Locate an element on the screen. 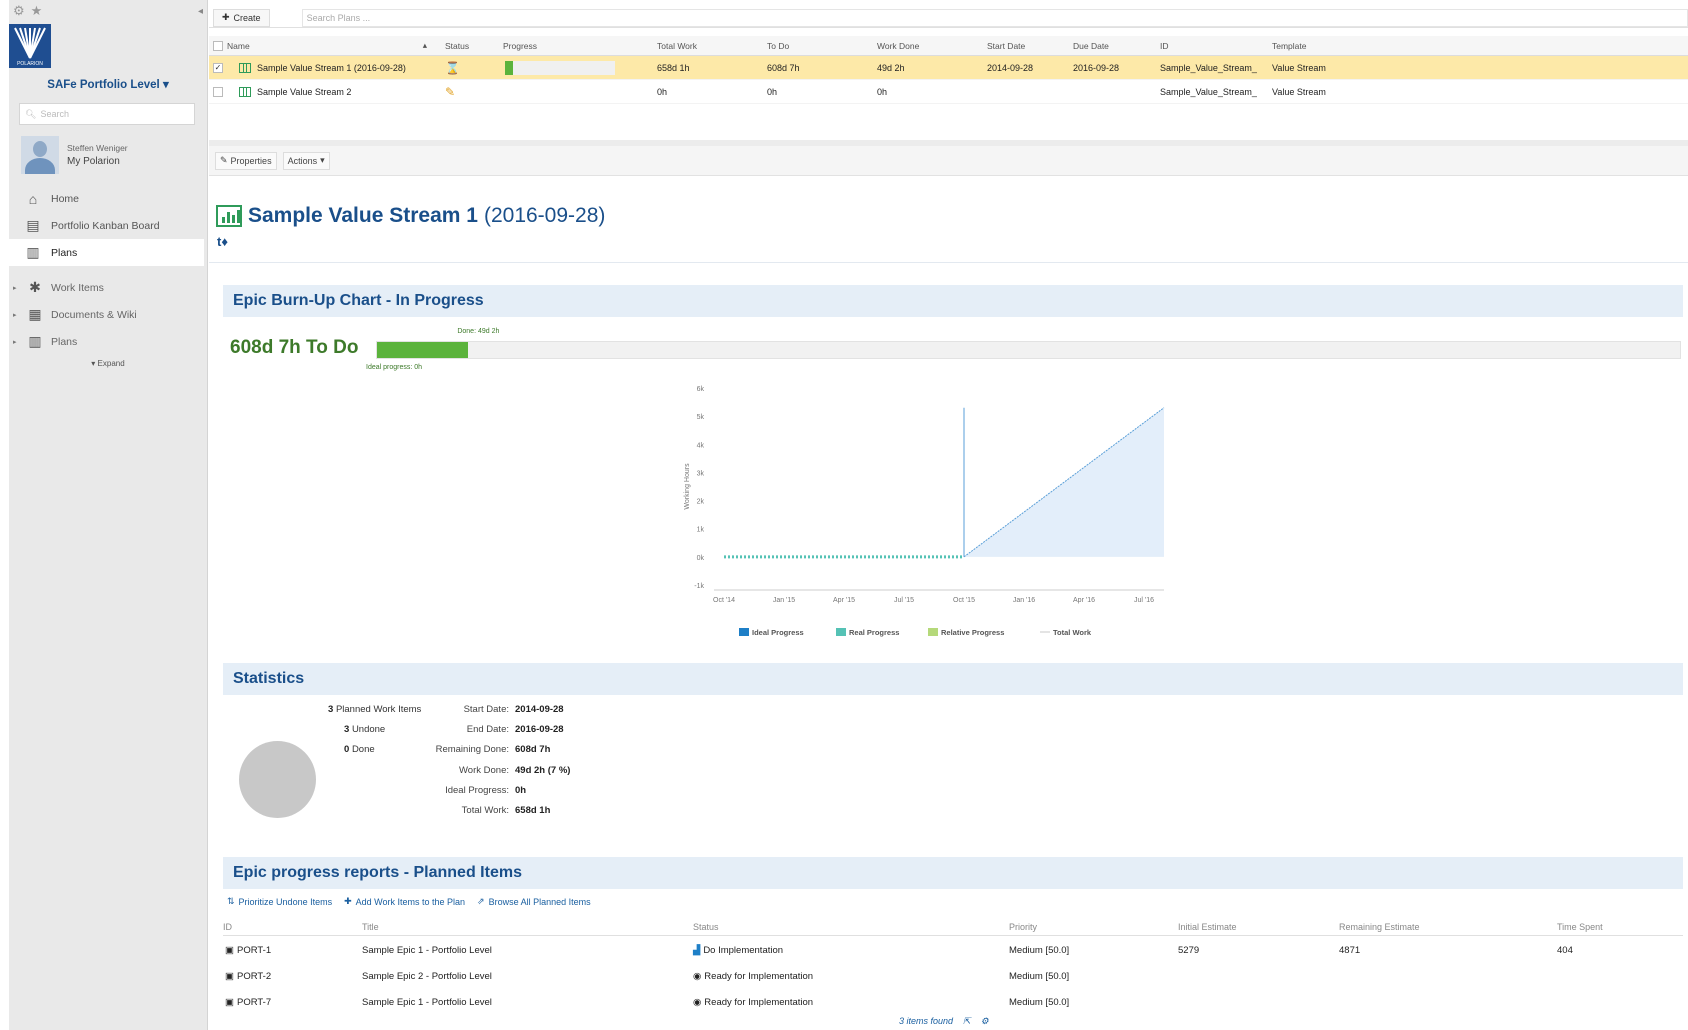 The width and height of the screenshot is (1688, 1030). progress-bar is located at coordinates (560, 67).